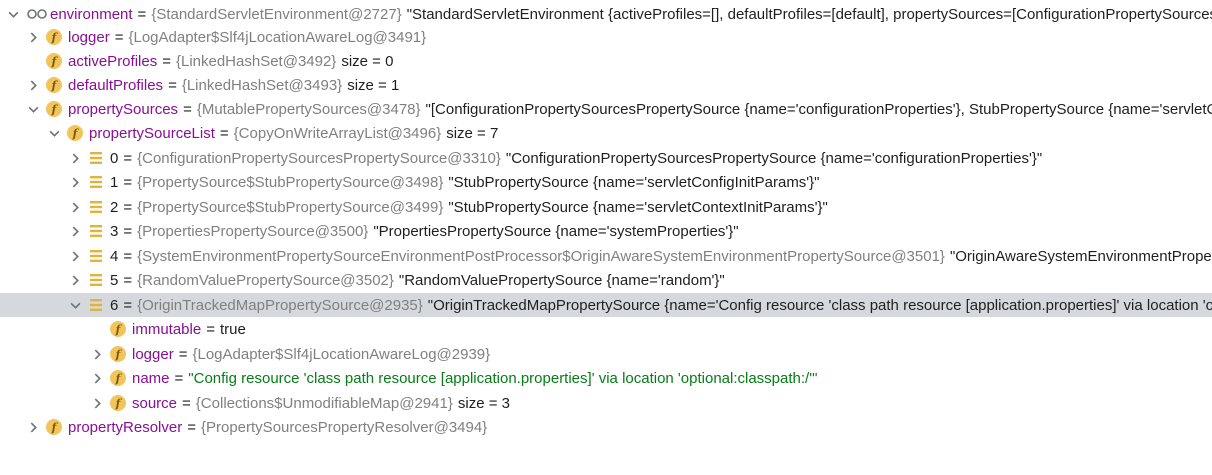 The width and height of the screenshot is (1212, 475). Describe the element at coordinates (167, 329) in the screenshot. I see `var-name: immutable` at that location.